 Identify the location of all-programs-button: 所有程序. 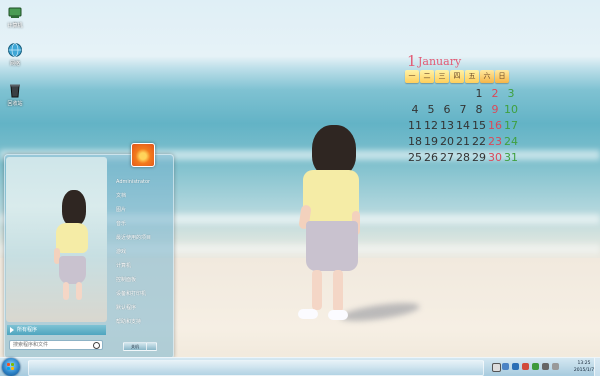
(56, 330).